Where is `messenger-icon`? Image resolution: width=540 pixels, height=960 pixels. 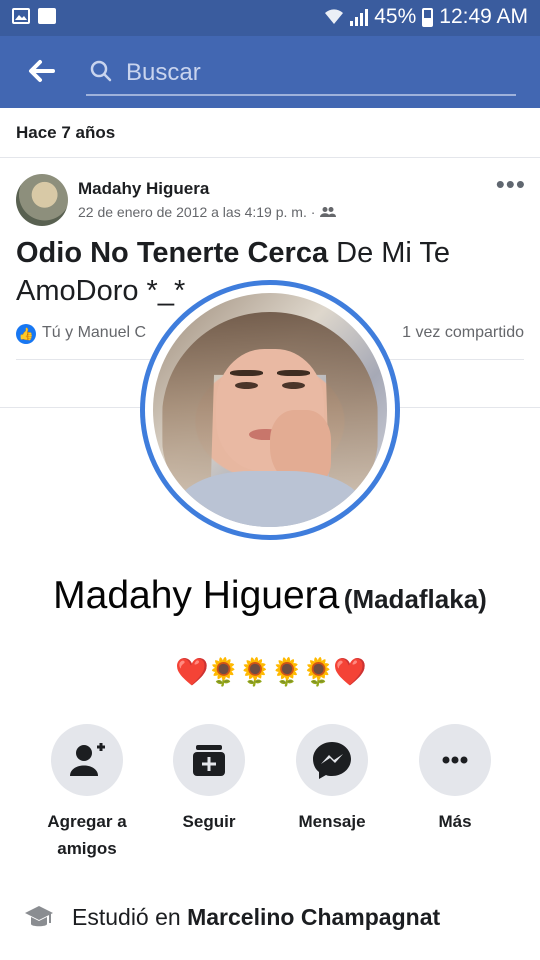 messenger-icon is located at coordinates (332, 760).